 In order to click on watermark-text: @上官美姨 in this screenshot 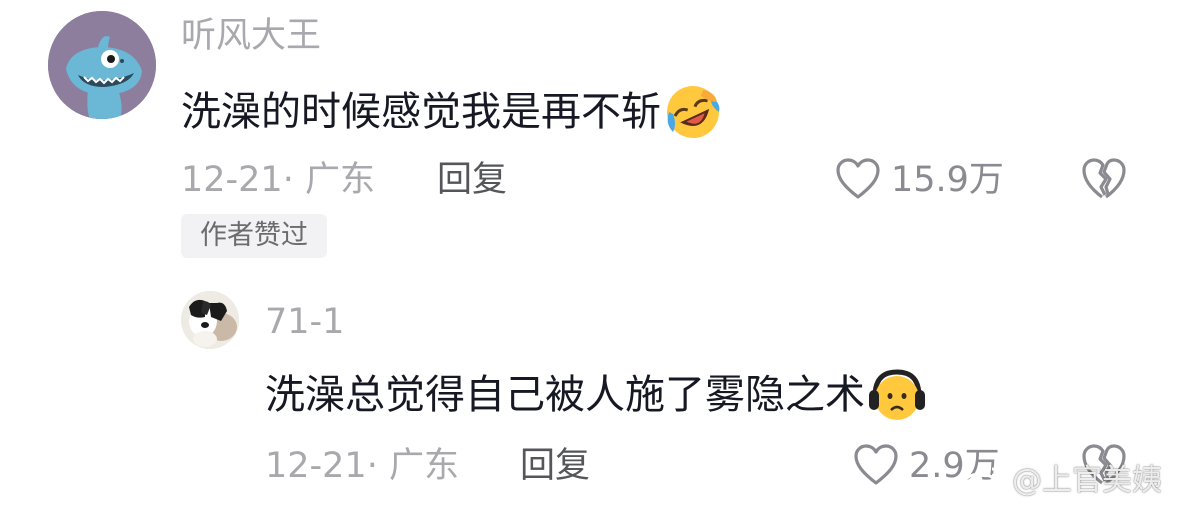, I will do `click(1087, 480)`.